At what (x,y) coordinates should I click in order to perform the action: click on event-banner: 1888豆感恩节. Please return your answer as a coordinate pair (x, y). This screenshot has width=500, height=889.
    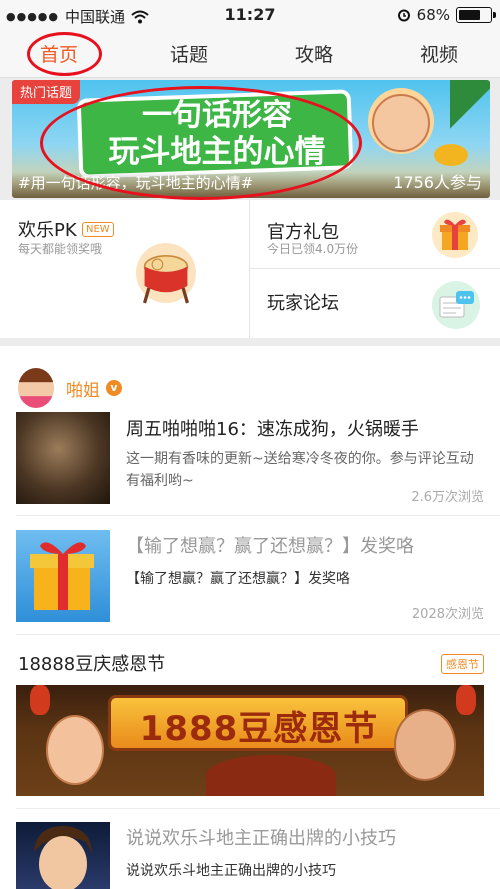
    Looking at the image, I should click on (250, 740).